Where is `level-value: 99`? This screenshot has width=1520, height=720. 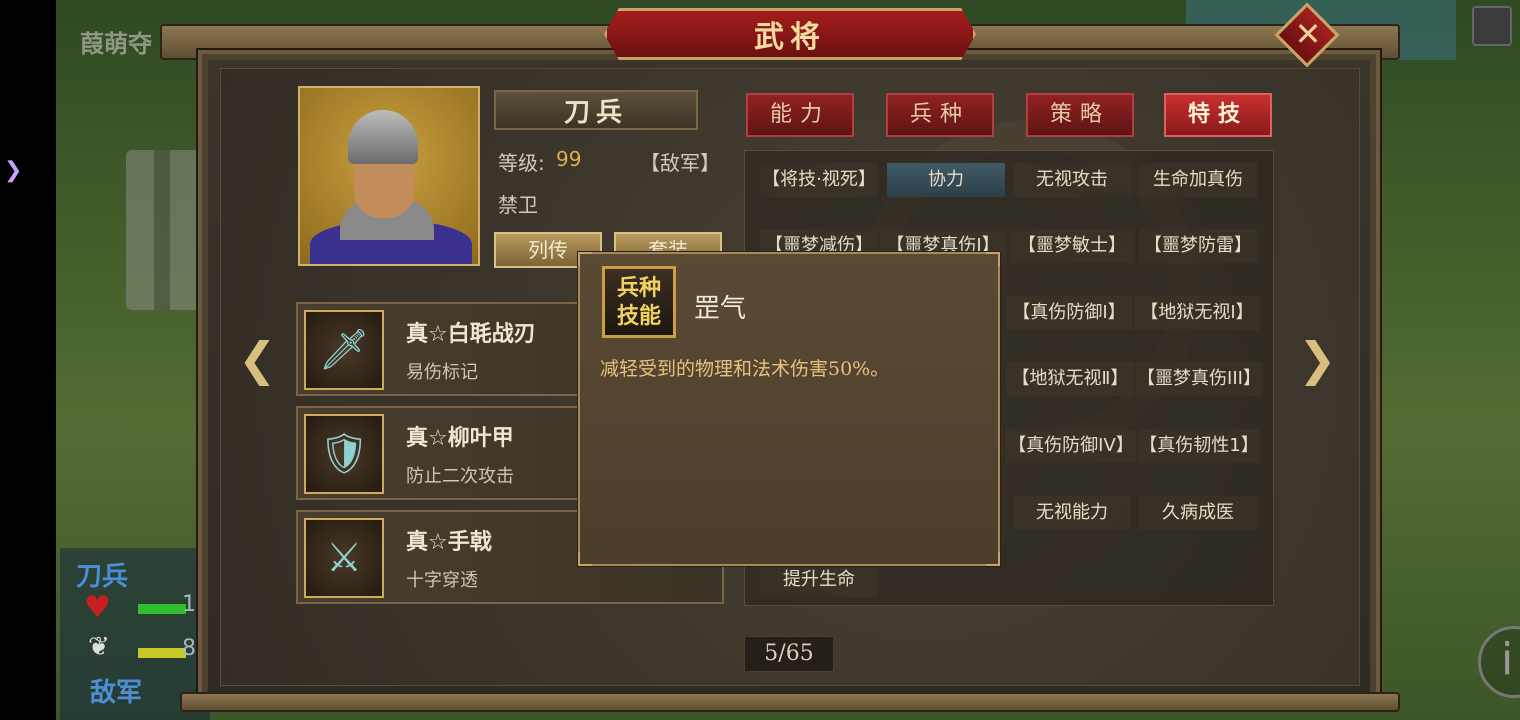 level-value: 99 is located at coordinates (569, 159).